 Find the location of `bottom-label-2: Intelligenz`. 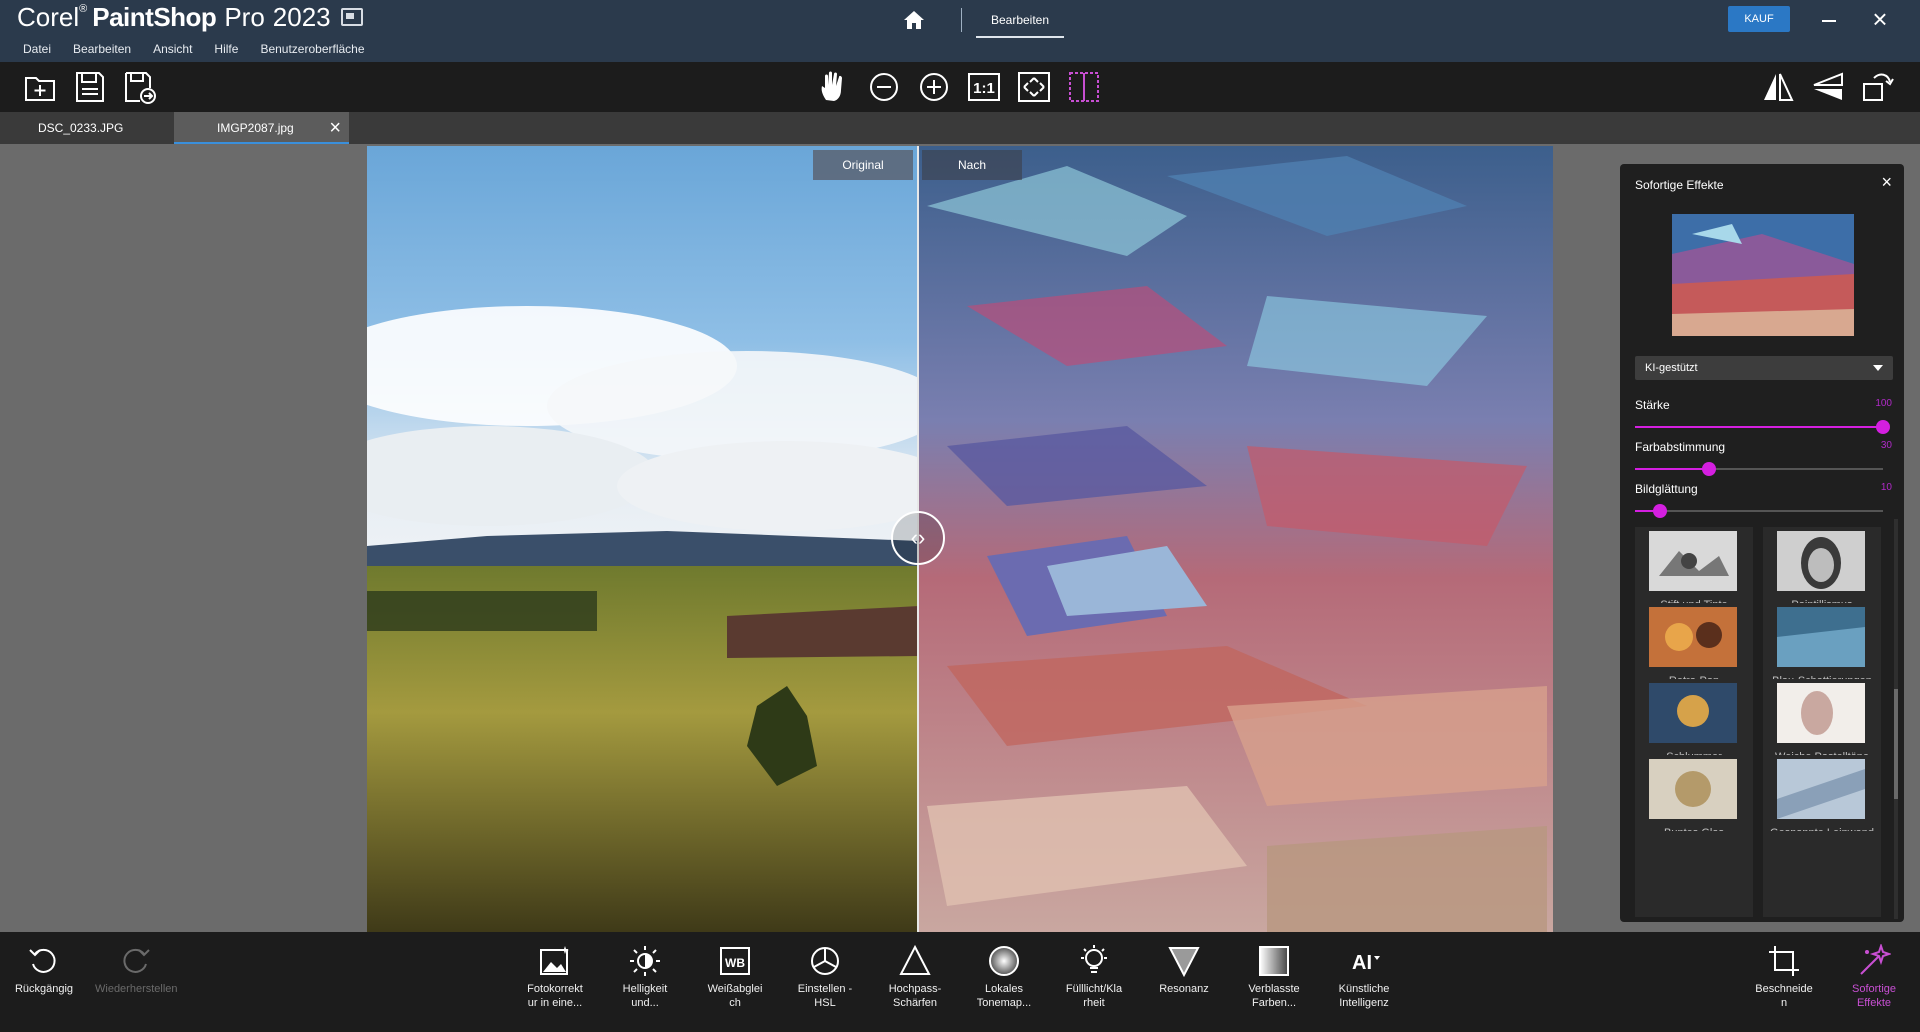

bottom-label-2: Intelligenz is located at coordinates (1364, 1003).